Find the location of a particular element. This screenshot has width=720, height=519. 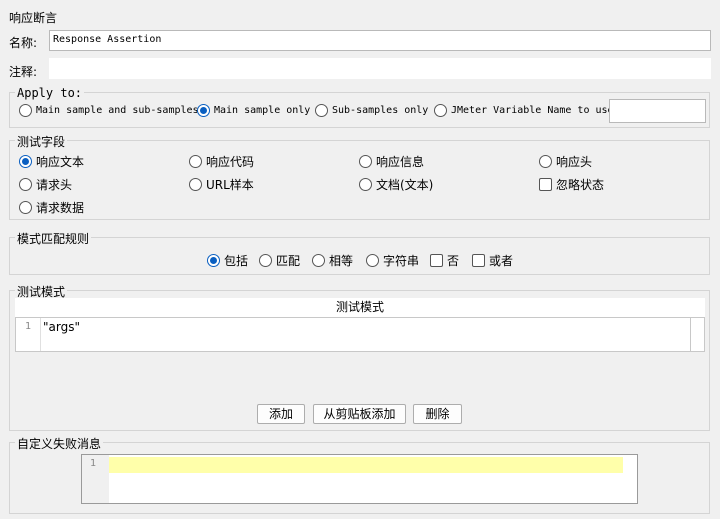

delete-pattern-button: 删除 is located at coordinates (437, 414).